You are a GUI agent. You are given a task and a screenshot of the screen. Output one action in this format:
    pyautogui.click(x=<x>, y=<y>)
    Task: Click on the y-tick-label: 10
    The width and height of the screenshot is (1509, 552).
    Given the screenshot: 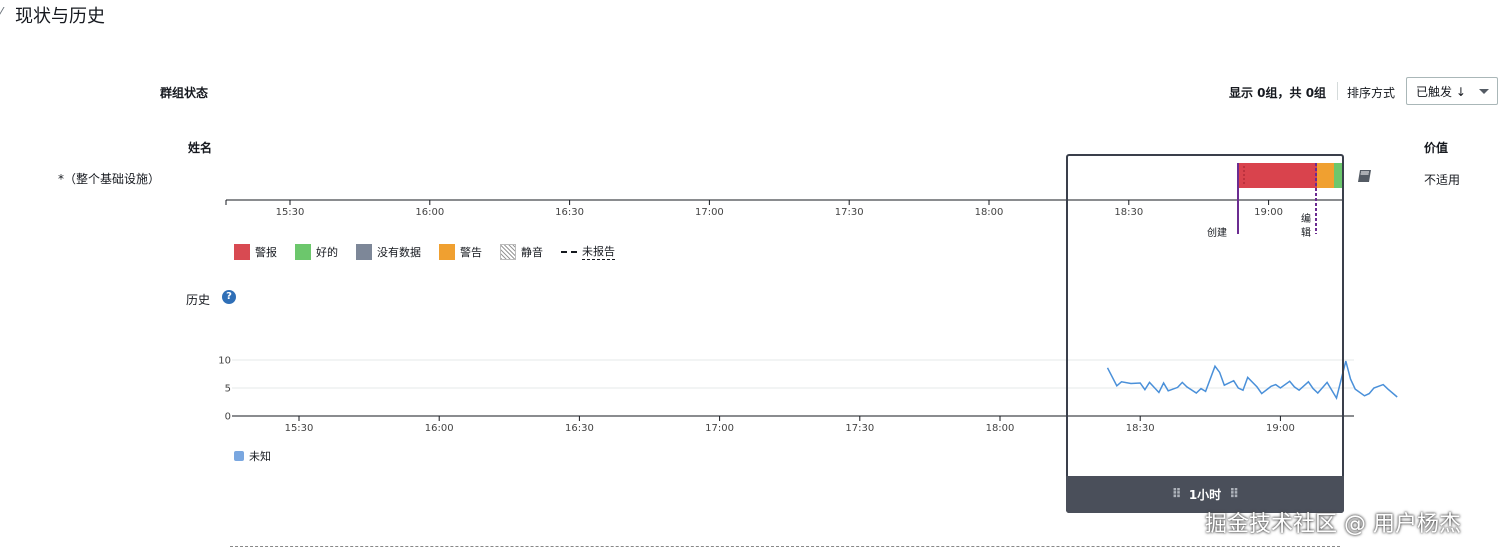 What is the action you would take?
    pyautogui.click(x=224, y=361)
    